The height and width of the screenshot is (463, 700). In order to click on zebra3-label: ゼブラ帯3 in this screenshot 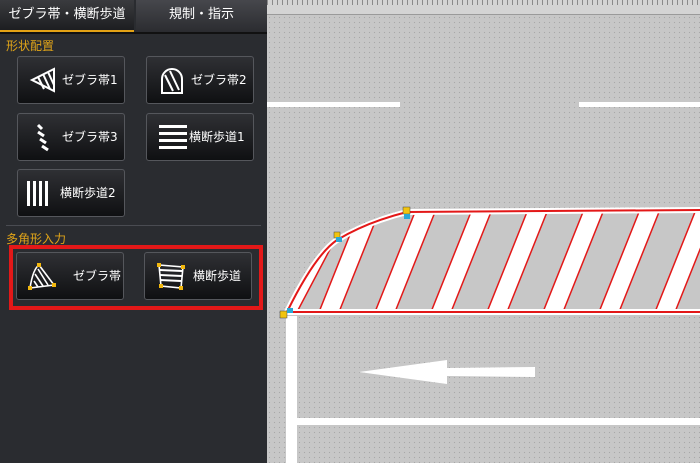, I will do `click(90, 137)`.